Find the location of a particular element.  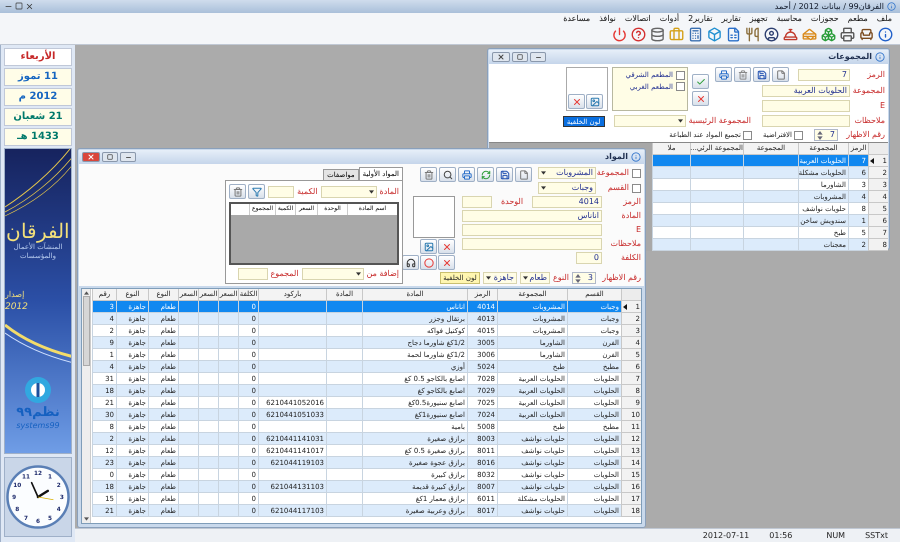

sandwich-button is located at coordinates (809, 34).